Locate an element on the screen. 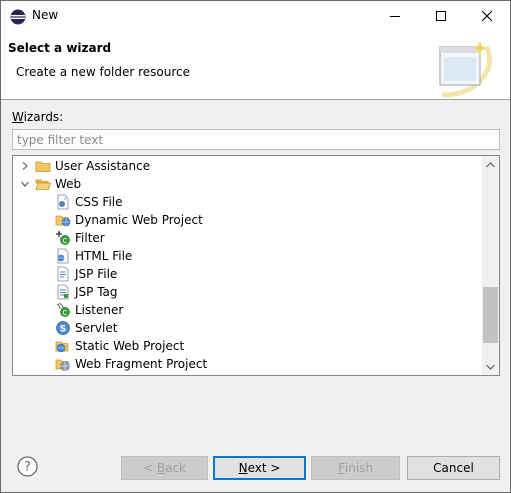 The image size is (511, 493). header-separator is located at coordinates (255, 99).